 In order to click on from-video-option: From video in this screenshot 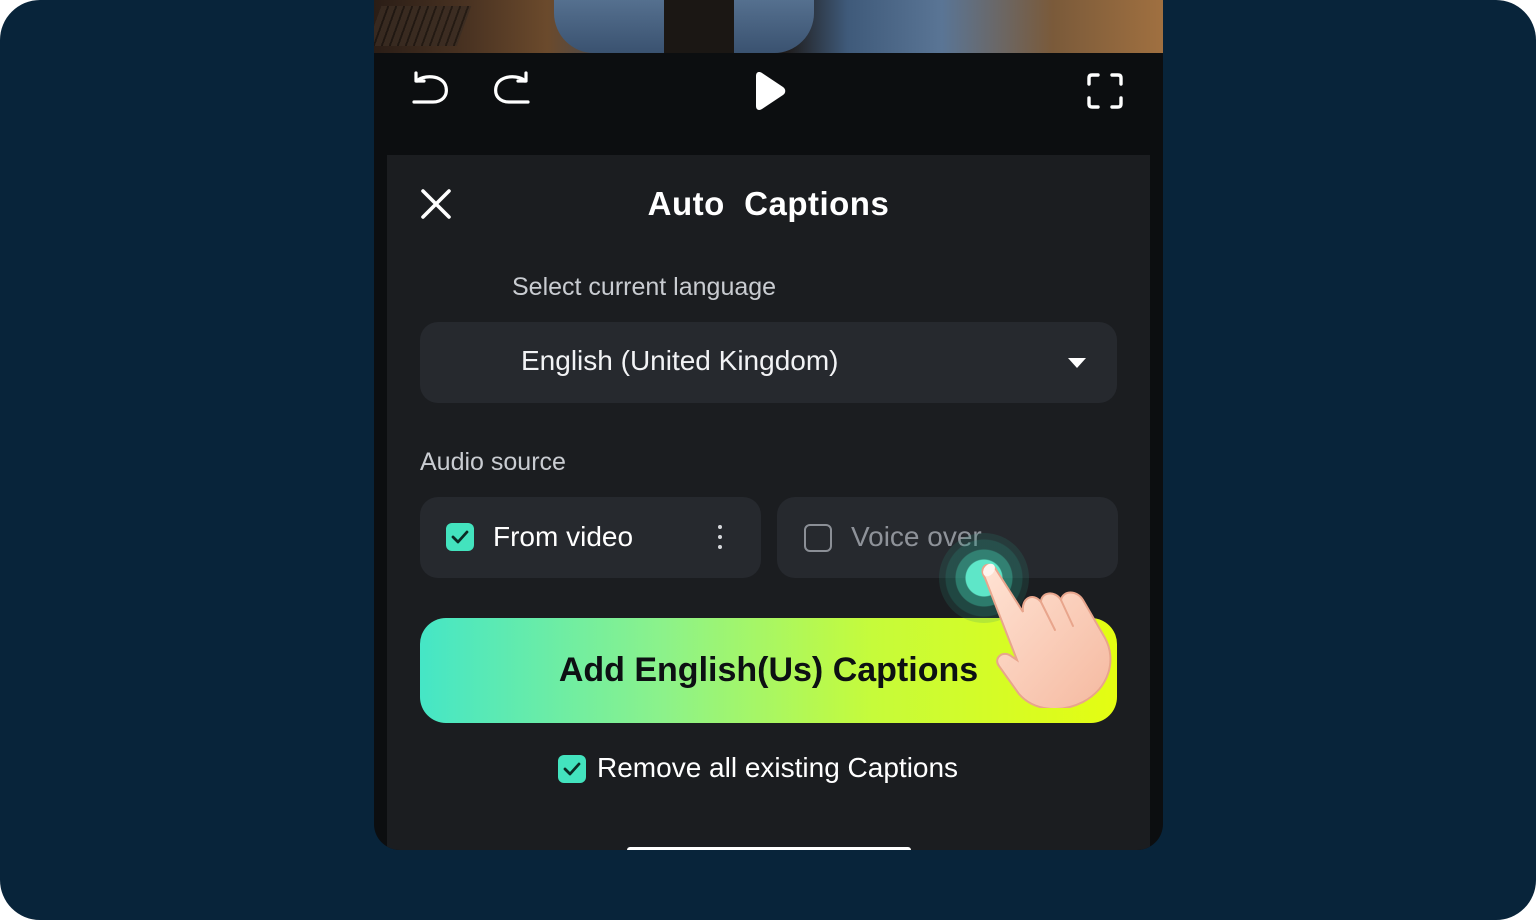, I will do `click(590, 537)`.